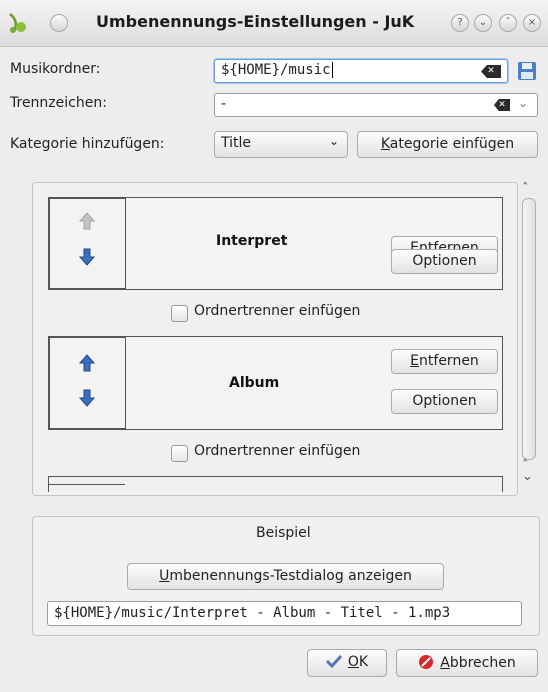 Image resolution: width=548 pixels, height=692 pixels. Describe the element at coordinates (532, 23) in the screenshot. I see `close-icon: ×` at that location.